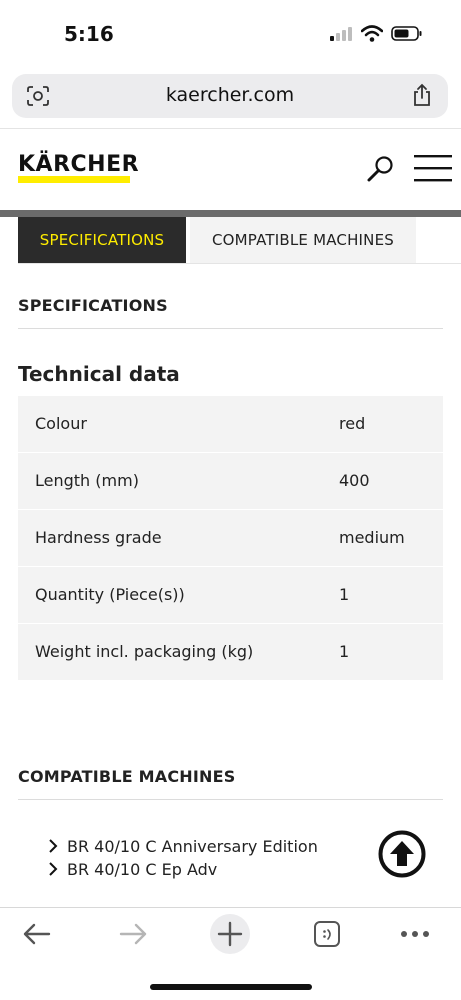 Image resolution: width=461 pixels, height=1000 pixels. Describe the element at coordinates (99, 374) in the screenshot. I see `technical-data-title: Technical data` at that location.